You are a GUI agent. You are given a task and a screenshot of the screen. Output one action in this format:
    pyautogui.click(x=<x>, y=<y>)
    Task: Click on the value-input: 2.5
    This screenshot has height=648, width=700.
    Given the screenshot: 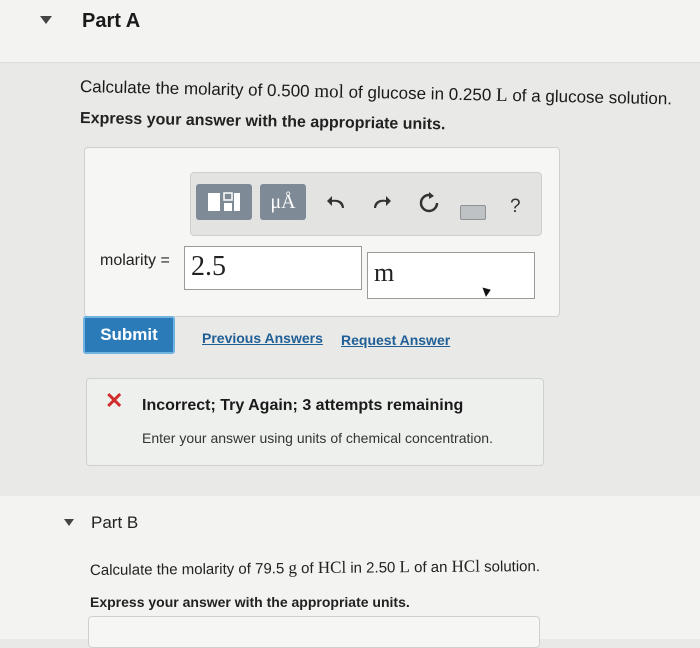 What is the action you would take?
    pyautogui.click(x=273, y=268)
    